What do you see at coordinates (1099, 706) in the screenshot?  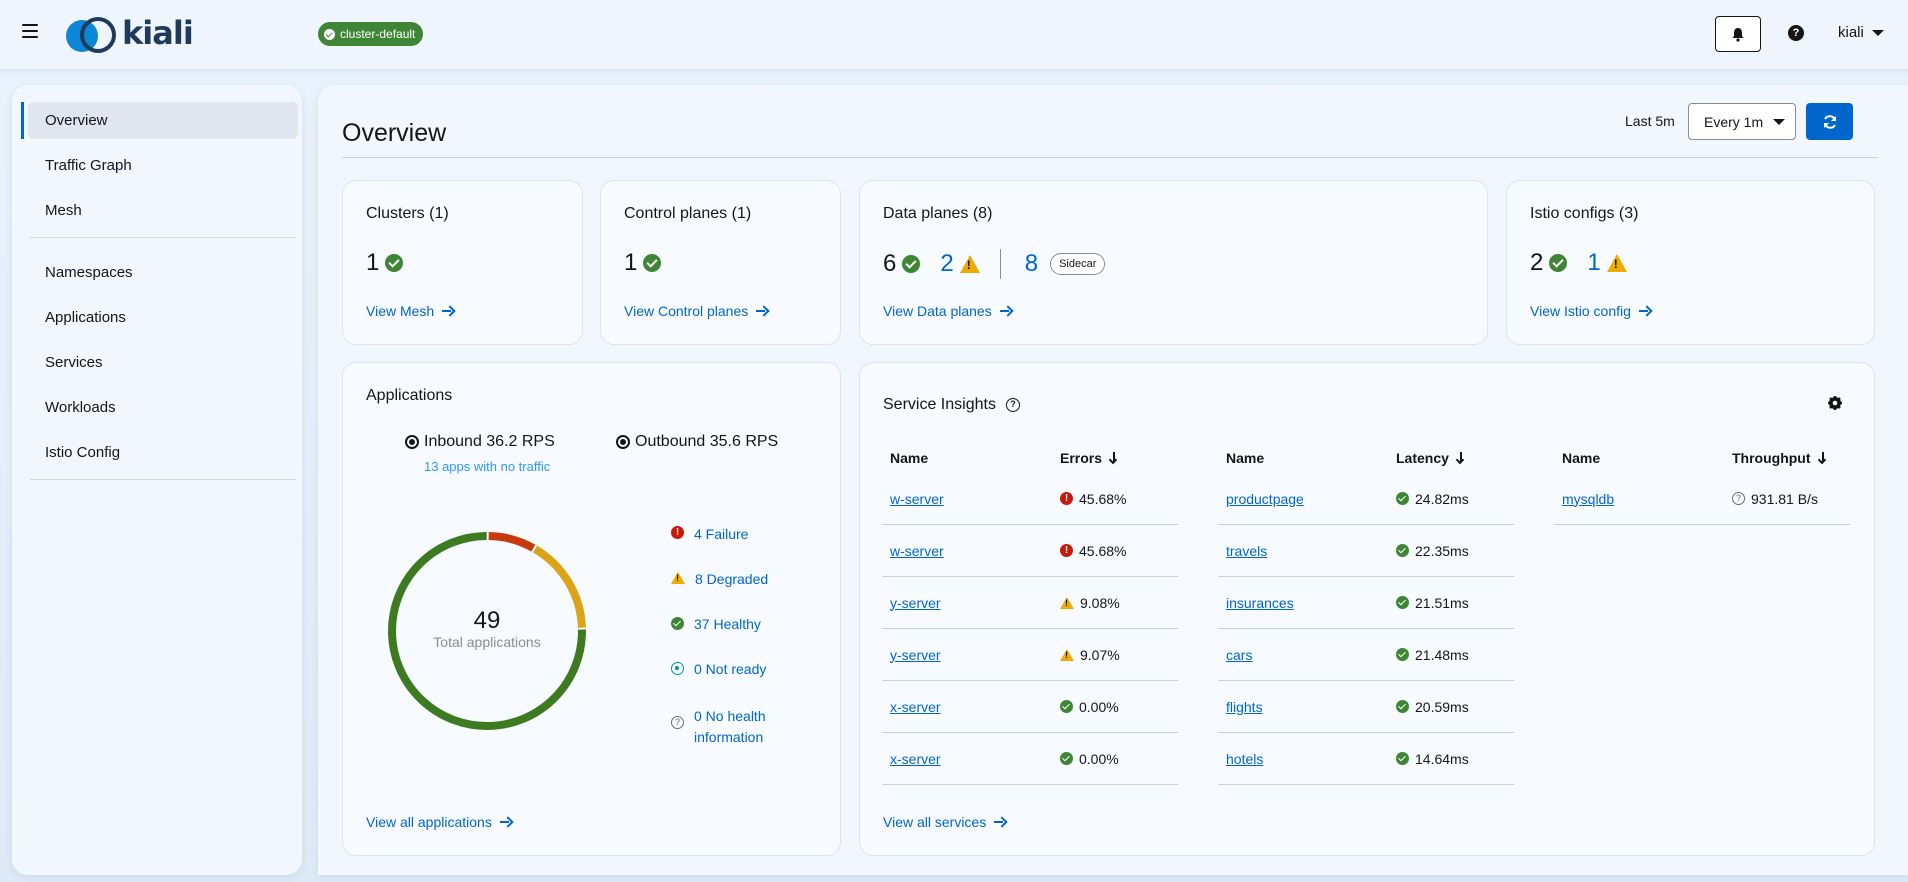 I see `metric-value: 0.00%` at bounding box center [1099, 706].